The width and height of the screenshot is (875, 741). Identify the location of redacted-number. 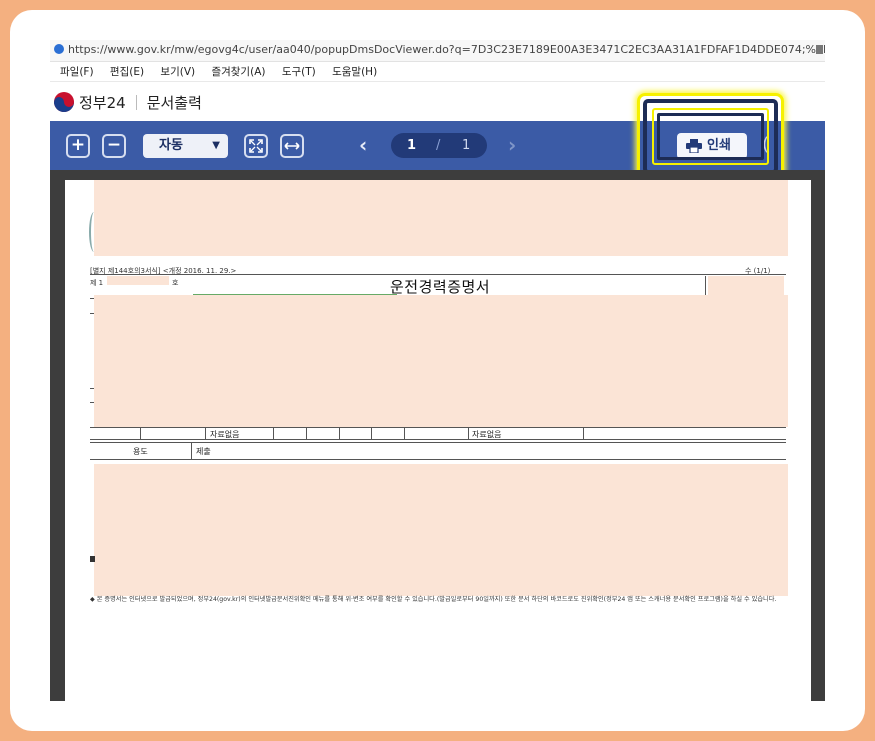
(138, 280).